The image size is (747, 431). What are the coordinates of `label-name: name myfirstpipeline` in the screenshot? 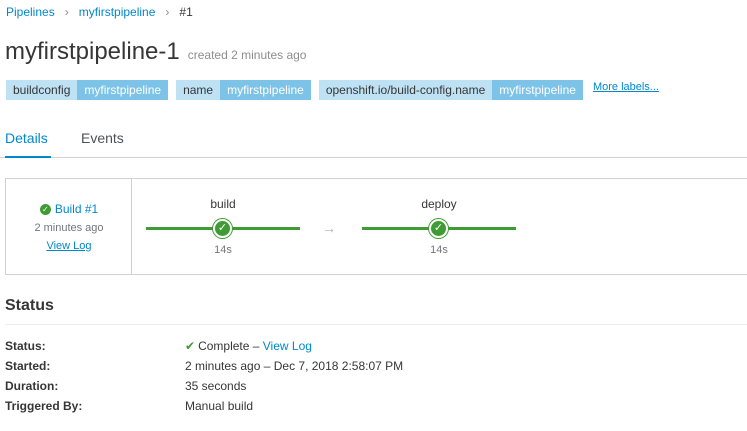 It's located at (243, 90).